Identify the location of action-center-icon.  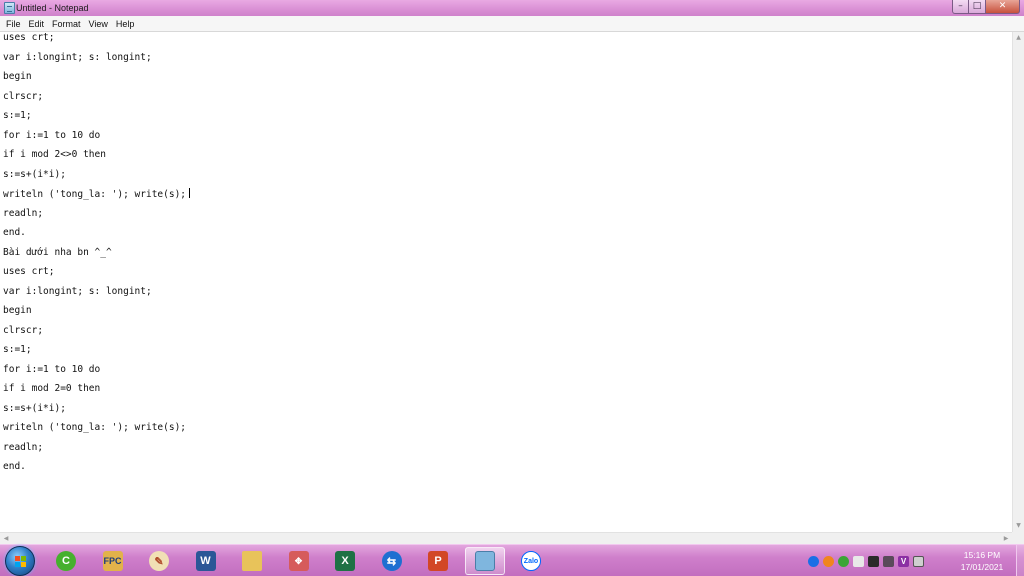
(888, 561).